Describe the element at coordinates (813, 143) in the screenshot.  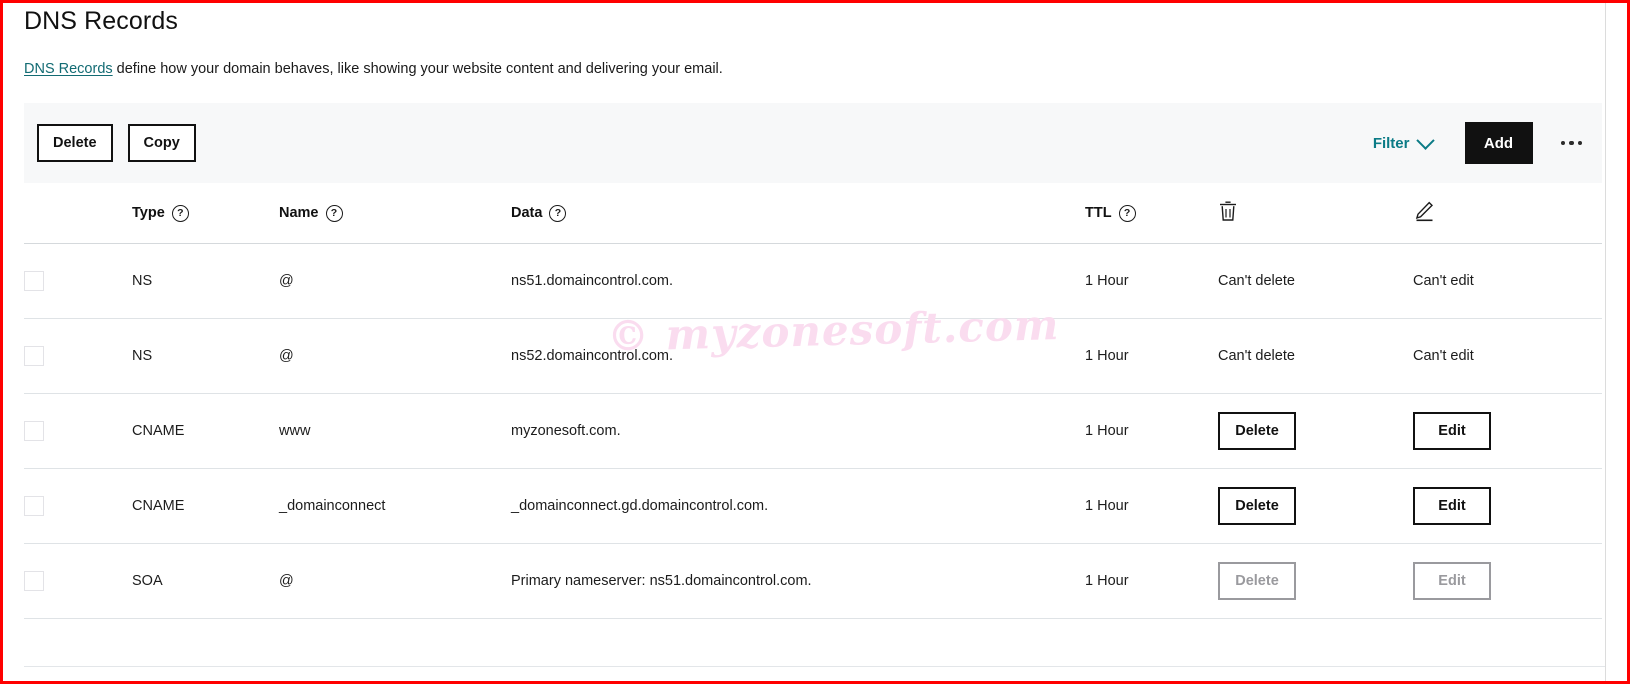
I see `table-toolbar: Delete Copy Filter Add` at that location.